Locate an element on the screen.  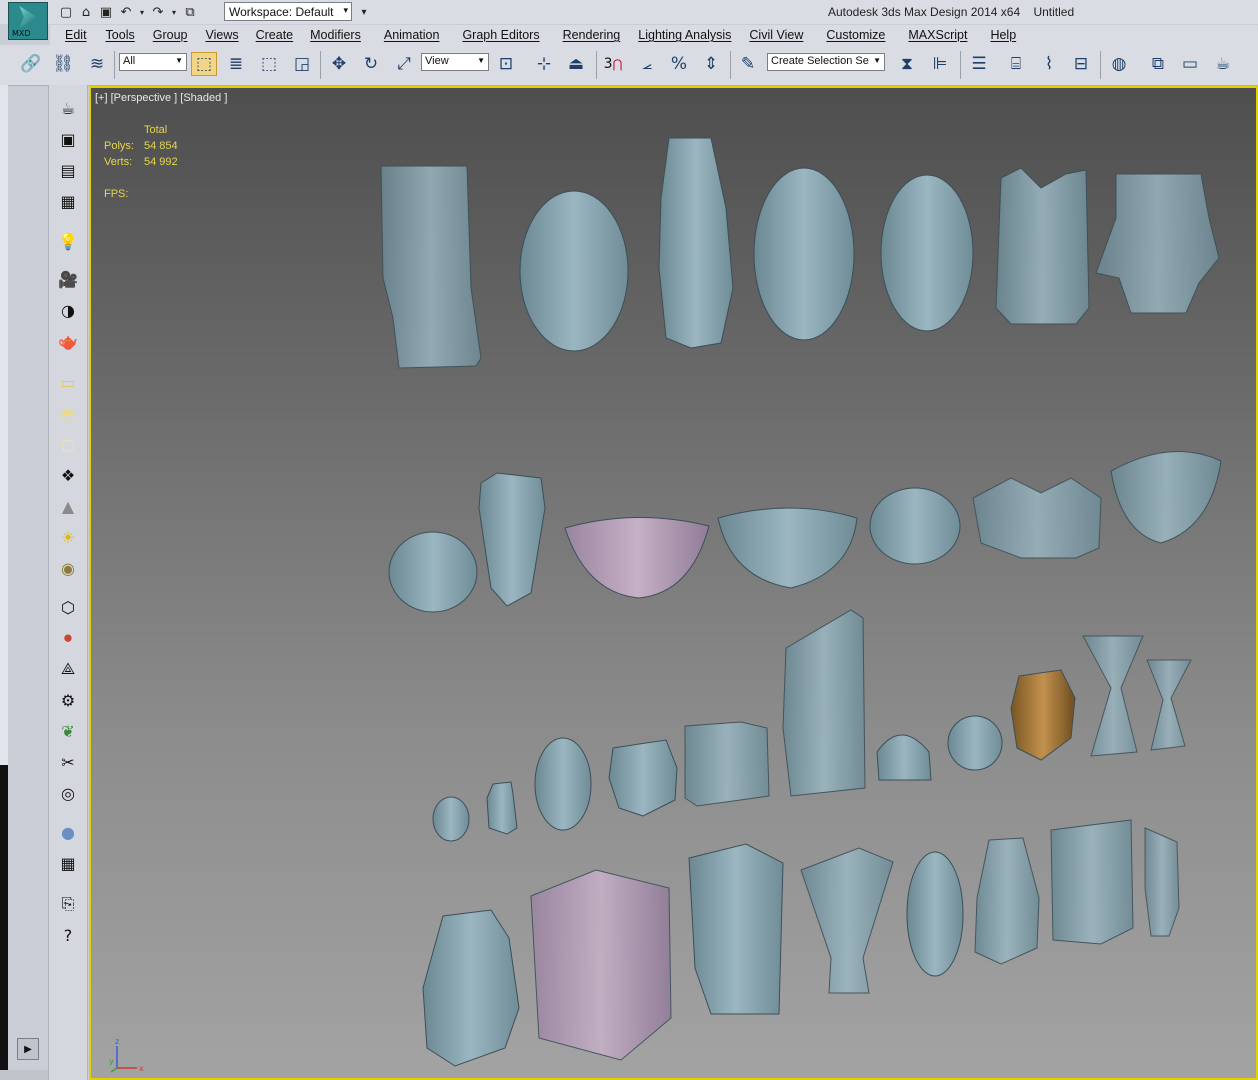
rectangular-selection-icon: ⬚ is located at coordinates (269, 64).